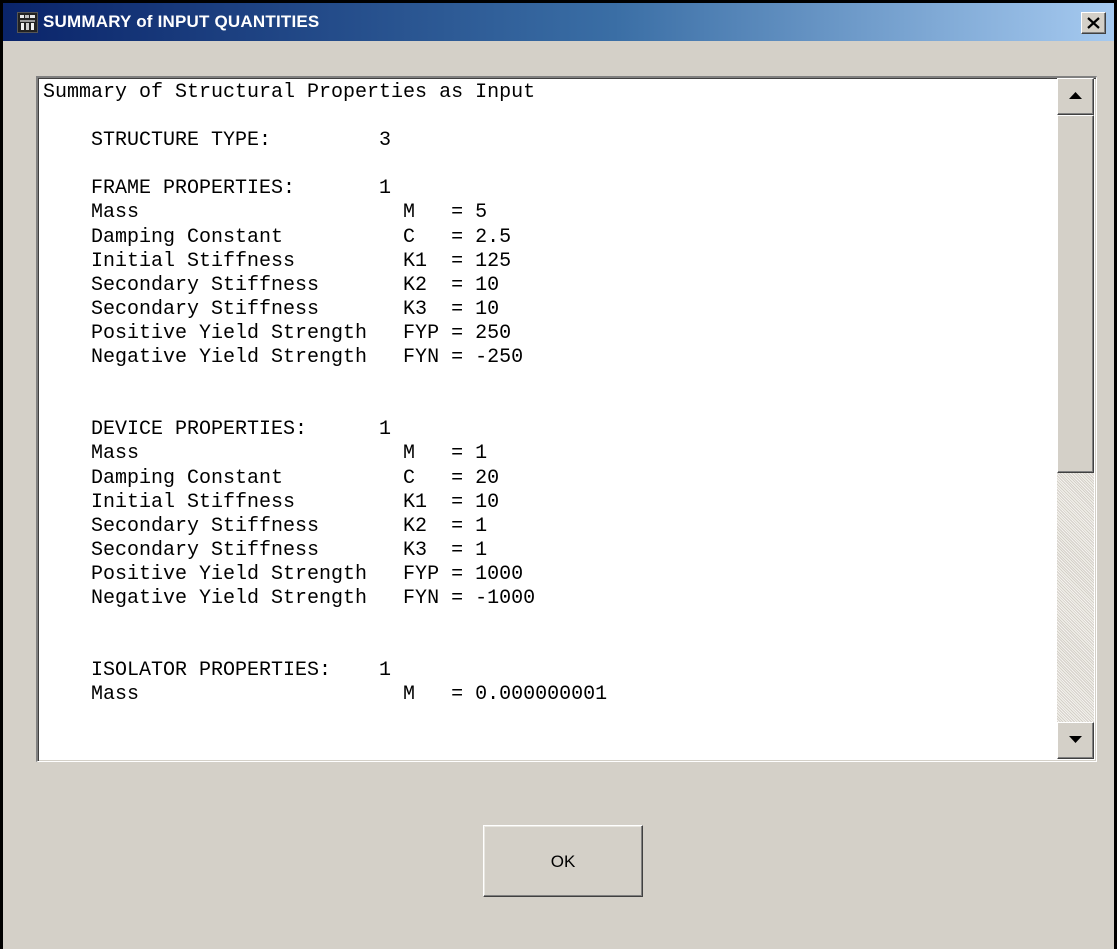 The width and height of the screenshot is (1117, 949). Describe the element at coordinates (277, 333) in the screenshot. I see `summary-line: Positive Yield Strength FYP = 250` at that location.